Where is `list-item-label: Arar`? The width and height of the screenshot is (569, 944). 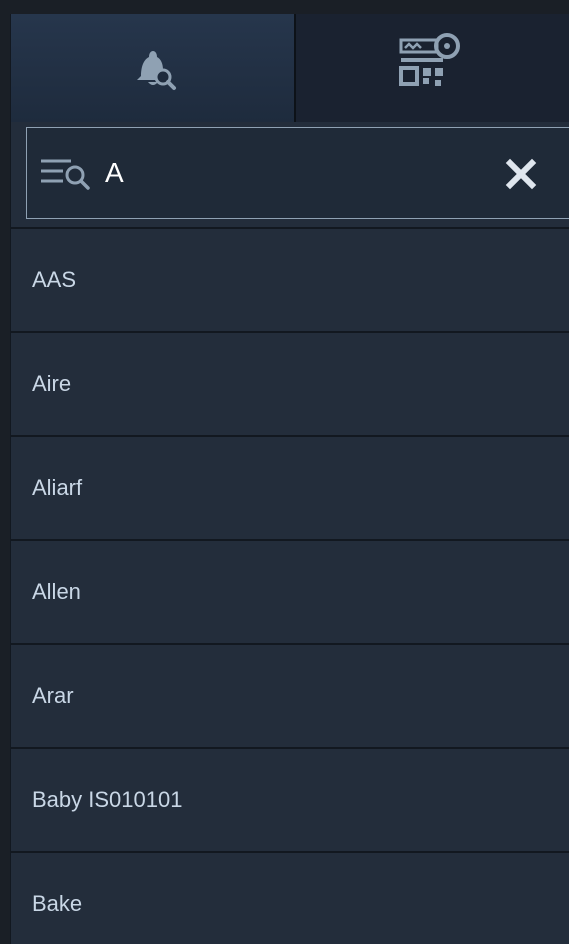
list-item-label: Arar is located at coordinates (53, 695).